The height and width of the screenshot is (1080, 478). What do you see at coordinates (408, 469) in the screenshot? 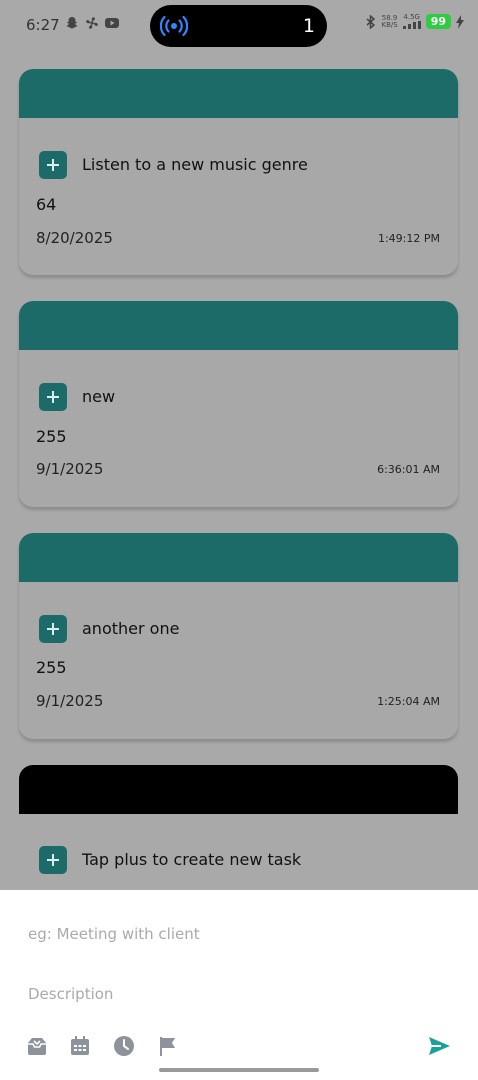
I see `task-time: 6:36:01 AM` at bounding box center [408, 469].